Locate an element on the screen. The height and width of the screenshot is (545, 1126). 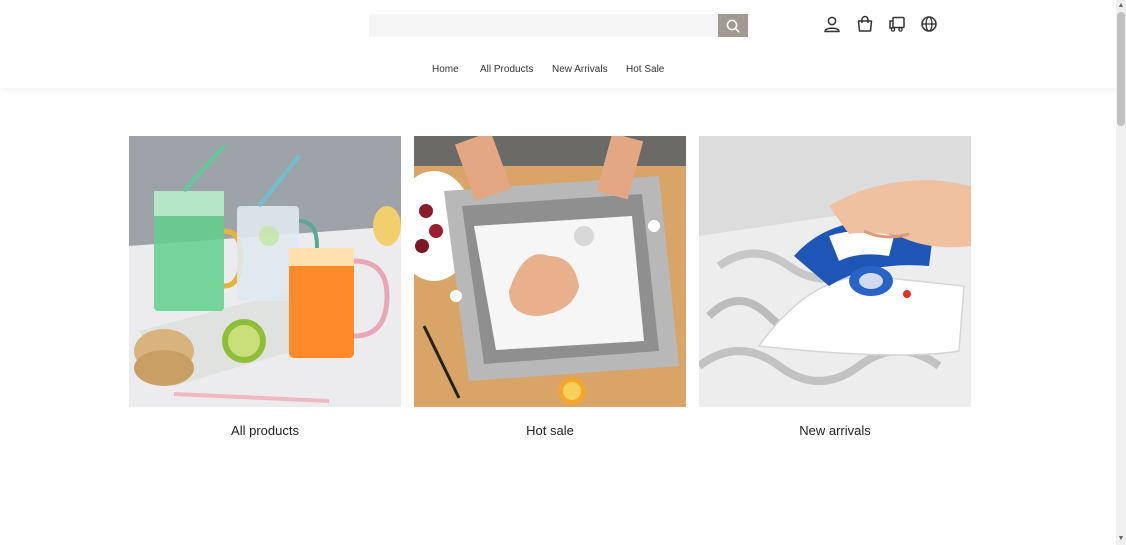
all-products-image is located at coordinates (265, 271).